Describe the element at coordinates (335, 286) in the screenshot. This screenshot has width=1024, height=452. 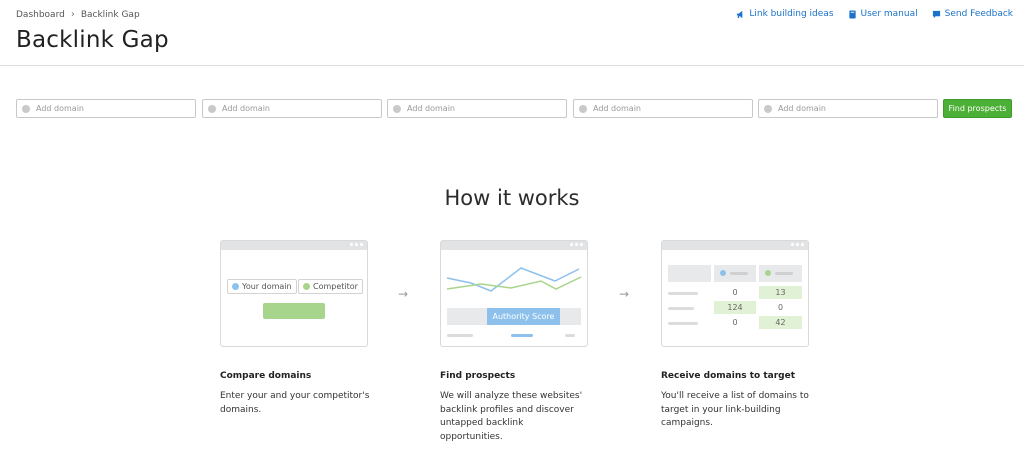
I see `competitor-label: Competitor` at that location.